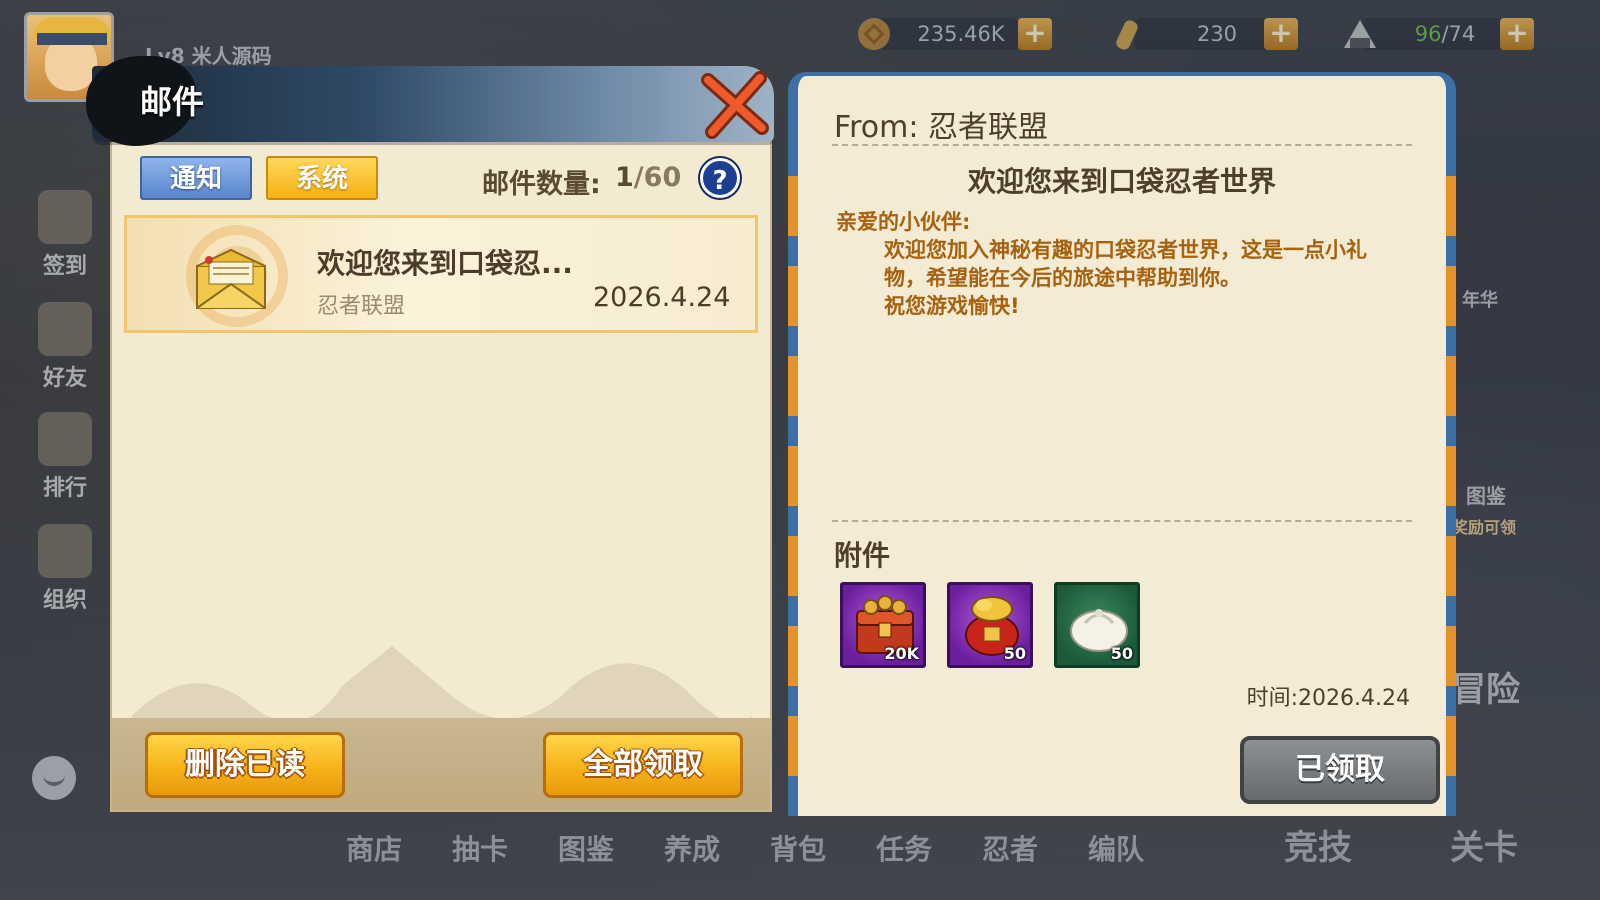 The image size is (1600, 900). I want to click on scroll-icon, so click(1127, 35).